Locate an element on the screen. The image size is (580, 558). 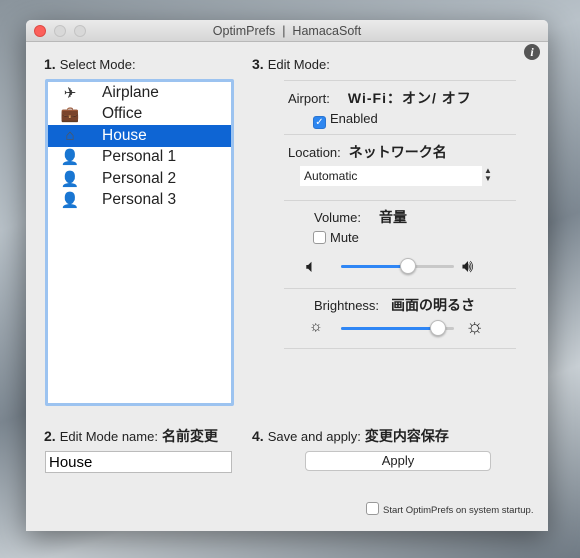
mode-label: Personal 3 is located at coordinates (139, 200).